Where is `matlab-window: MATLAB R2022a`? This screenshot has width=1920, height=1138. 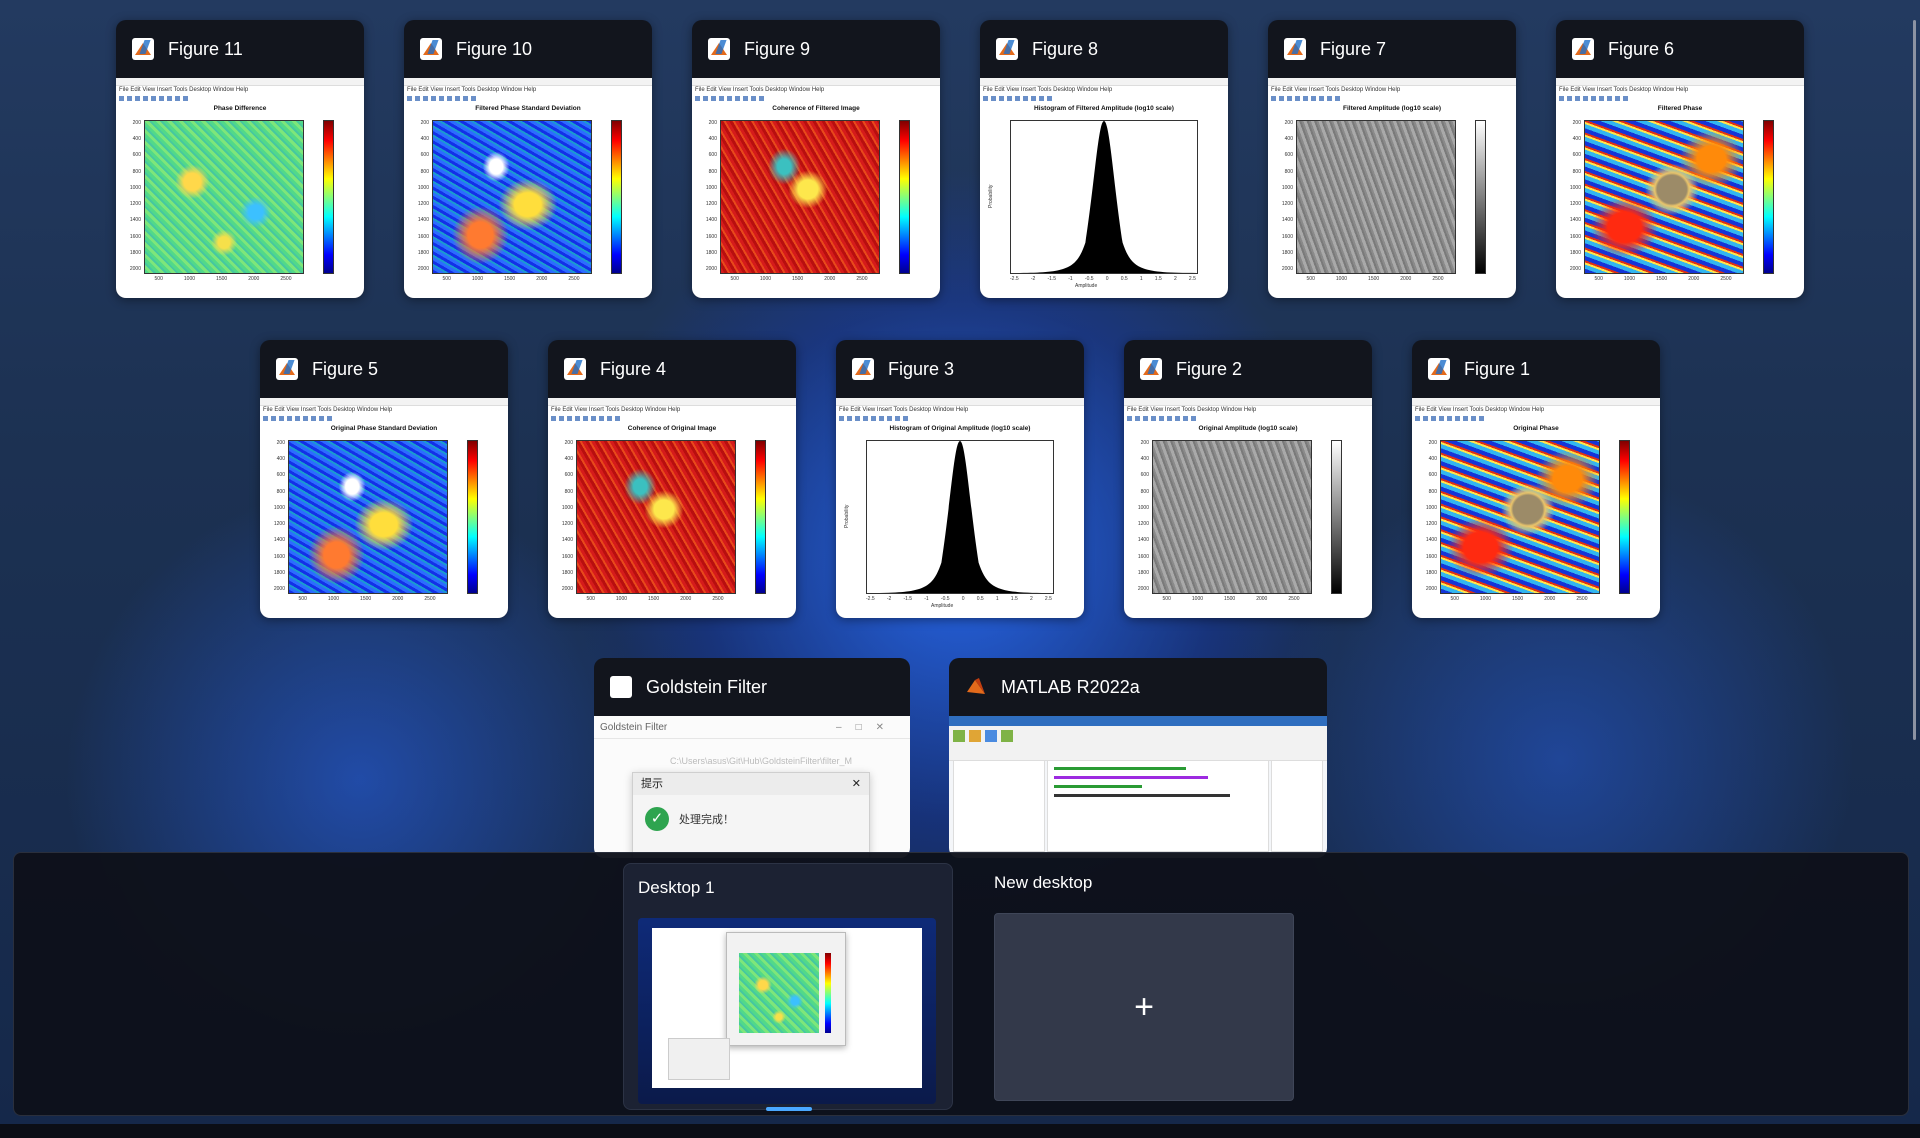 matlab-window: MATLAB R2022a is located at coordinates (1138, 758).